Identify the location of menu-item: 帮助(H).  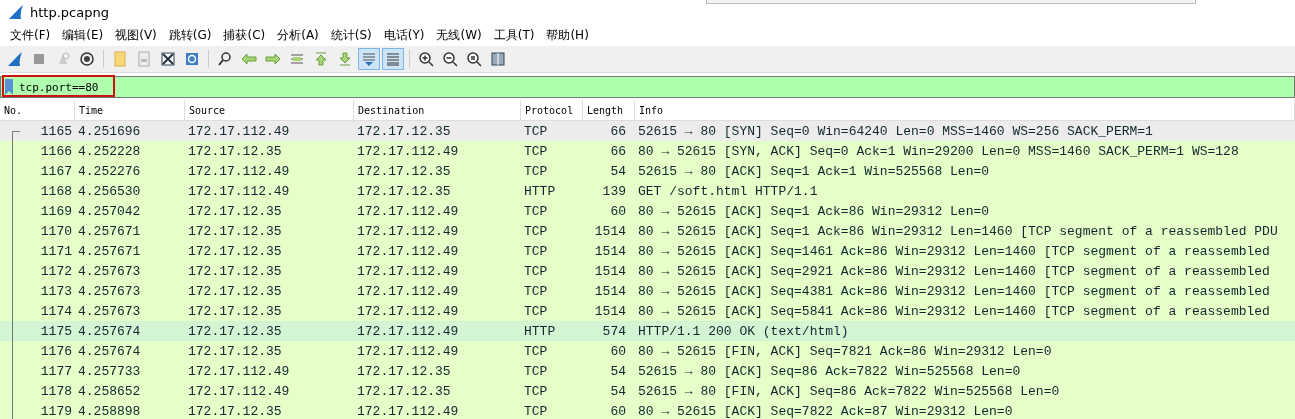
(567, 35).